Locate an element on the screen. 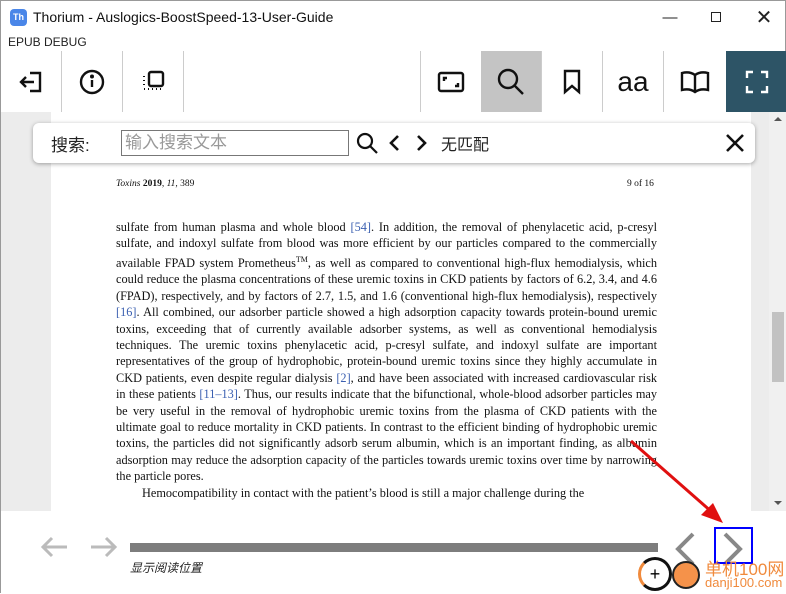 The height and width of the screenshot is (594, 786). fit-screen-icon is located at coordinates (451, 81).